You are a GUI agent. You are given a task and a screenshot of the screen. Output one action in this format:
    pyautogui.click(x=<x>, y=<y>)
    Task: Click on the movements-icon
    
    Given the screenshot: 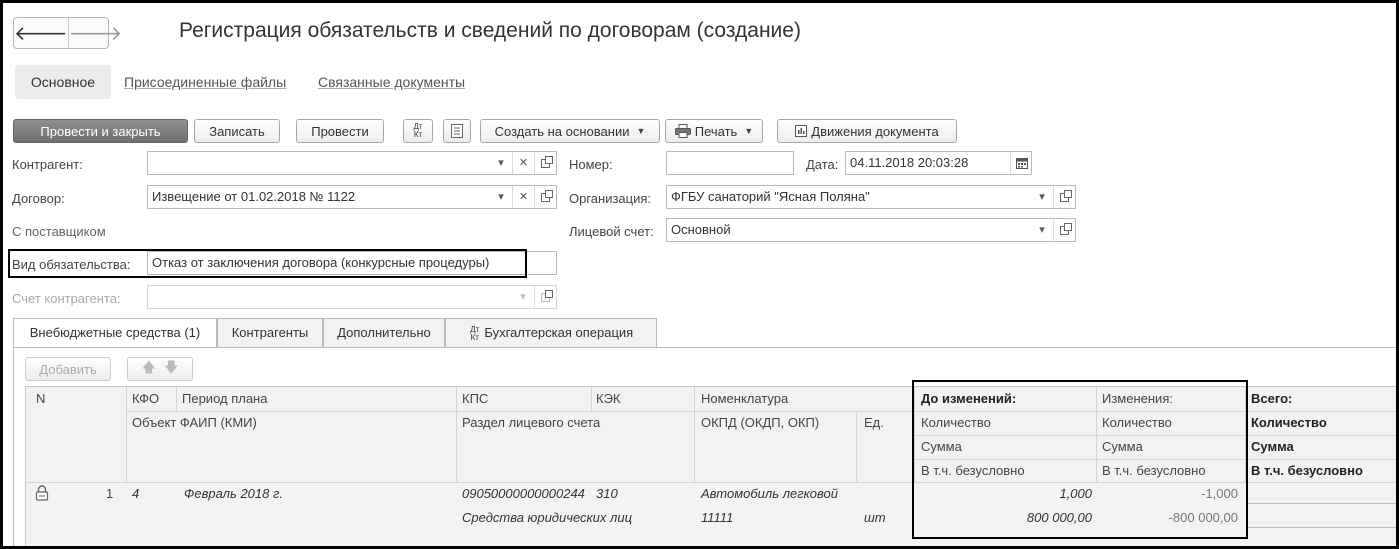 What is the action you would take?
    pyautogui.click(x=801, y=131)
    